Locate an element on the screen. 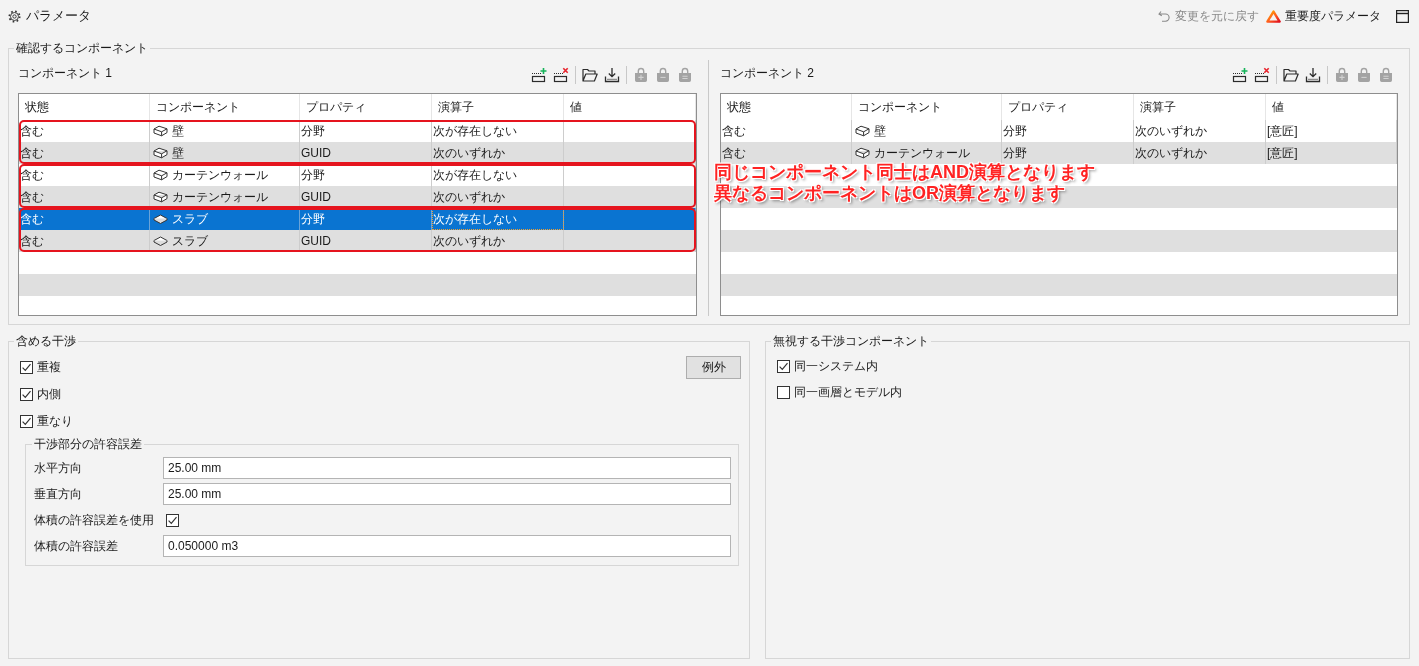 The height and width of the screenshot is (666, 1419). table-cell: 分野 is located at coordinates (1068, 153).